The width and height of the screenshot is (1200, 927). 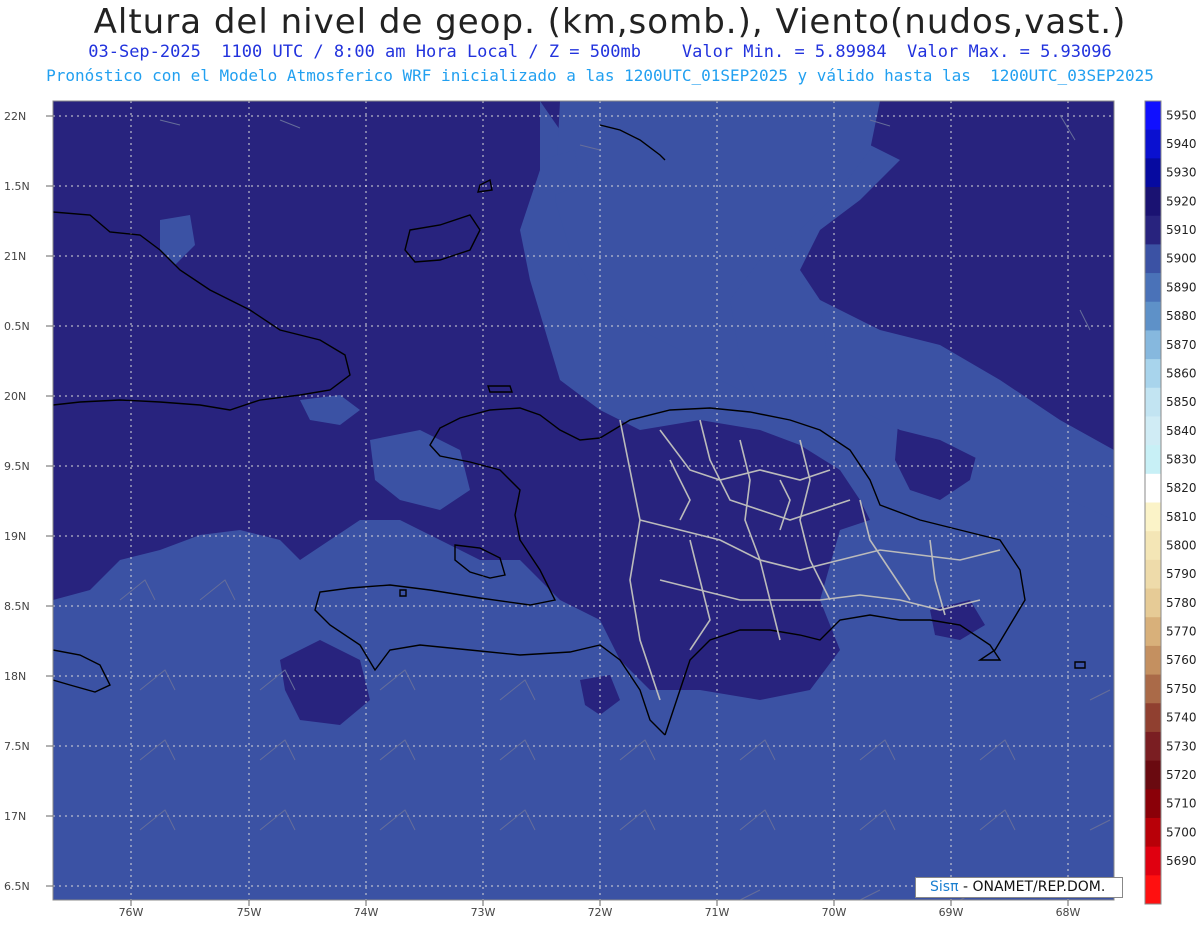 What do you see at coordinates (1181, 173) in the screenshot?
I see `colorbar-label: 5930` at bounding box center [1181, 173].